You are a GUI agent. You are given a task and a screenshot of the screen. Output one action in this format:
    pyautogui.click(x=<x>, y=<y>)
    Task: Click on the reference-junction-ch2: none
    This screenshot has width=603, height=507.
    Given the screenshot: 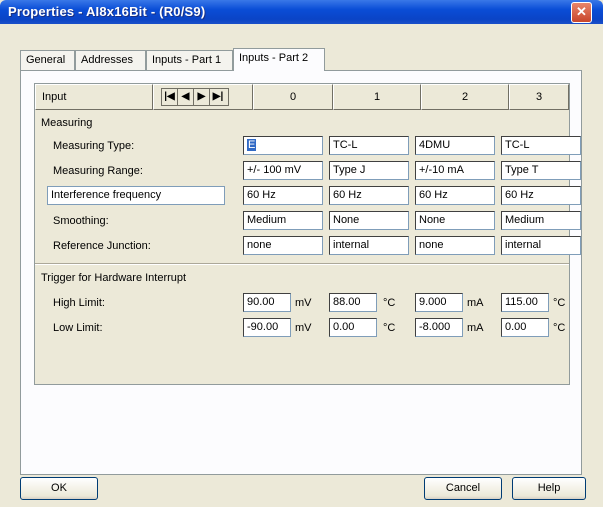 What is the action you would take?
    pyautogui.click(x=455, y=245)
    